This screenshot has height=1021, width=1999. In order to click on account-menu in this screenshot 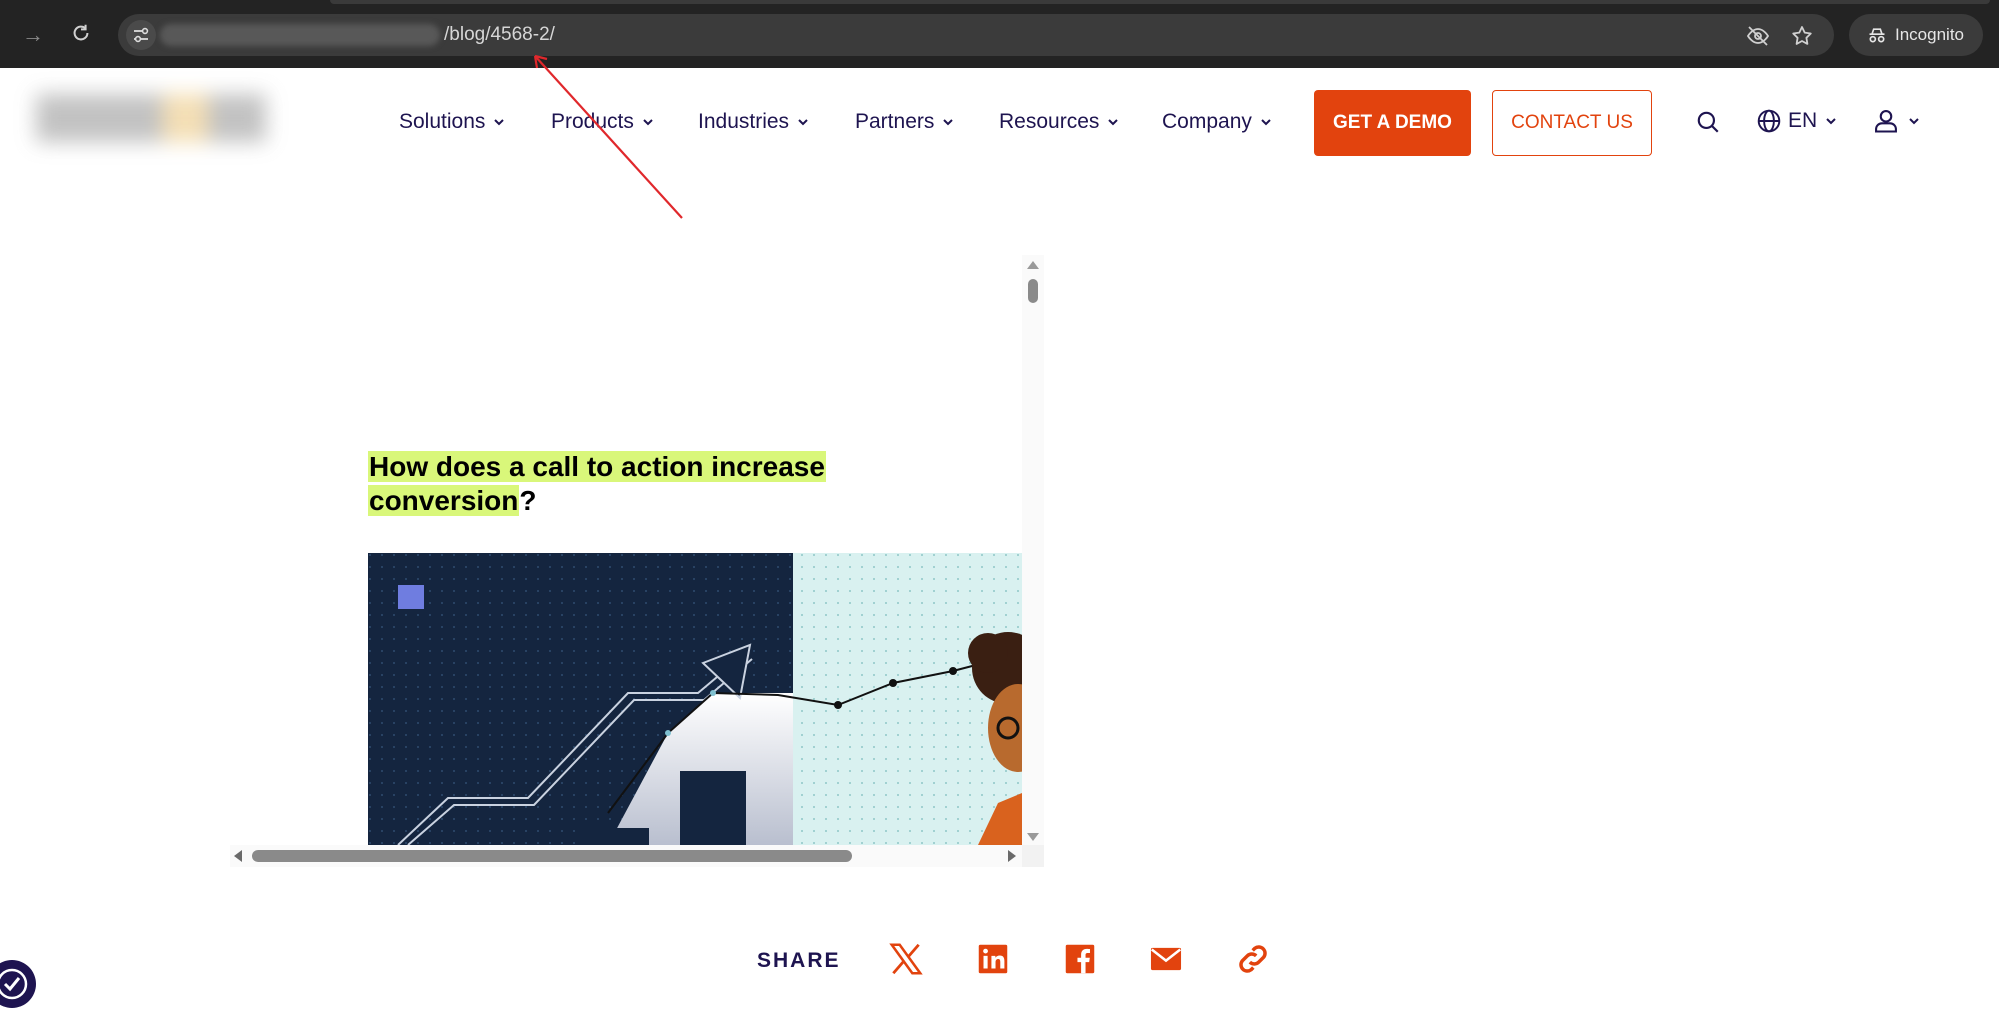, I will do `click(1896, 121)`.